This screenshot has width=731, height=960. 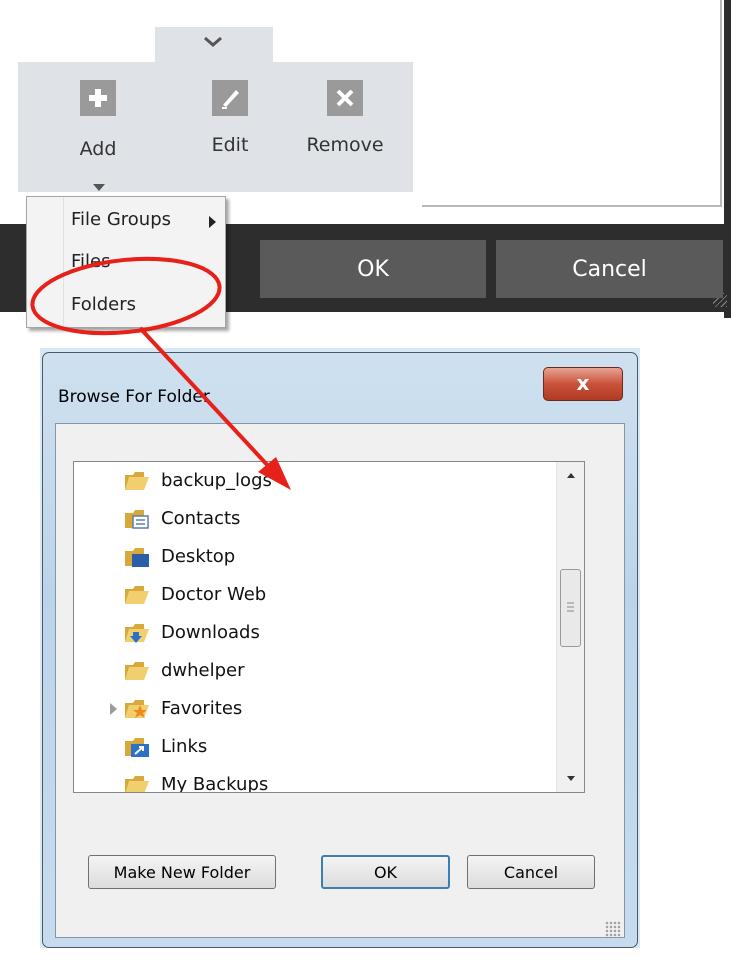 I want to click on add-button: Add, so click(x=98, y=135).